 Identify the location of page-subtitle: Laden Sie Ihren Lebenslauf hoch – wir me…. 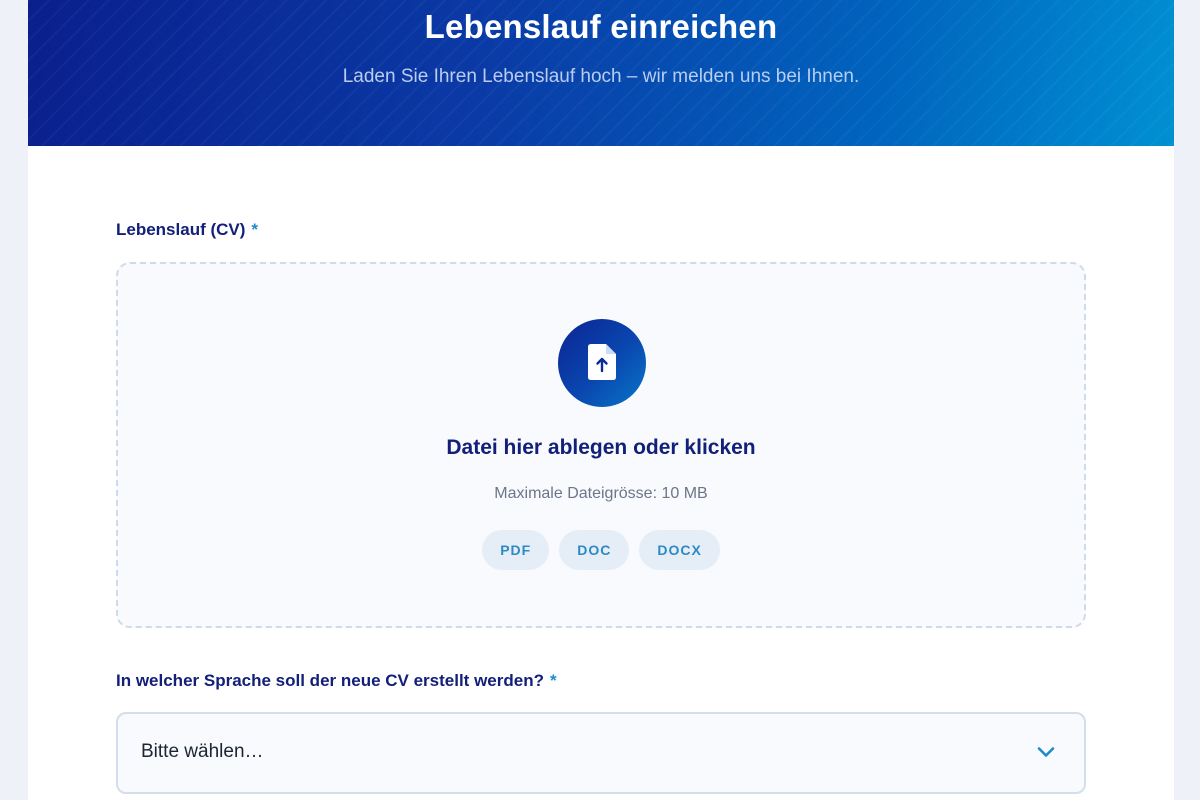
(601, 76).